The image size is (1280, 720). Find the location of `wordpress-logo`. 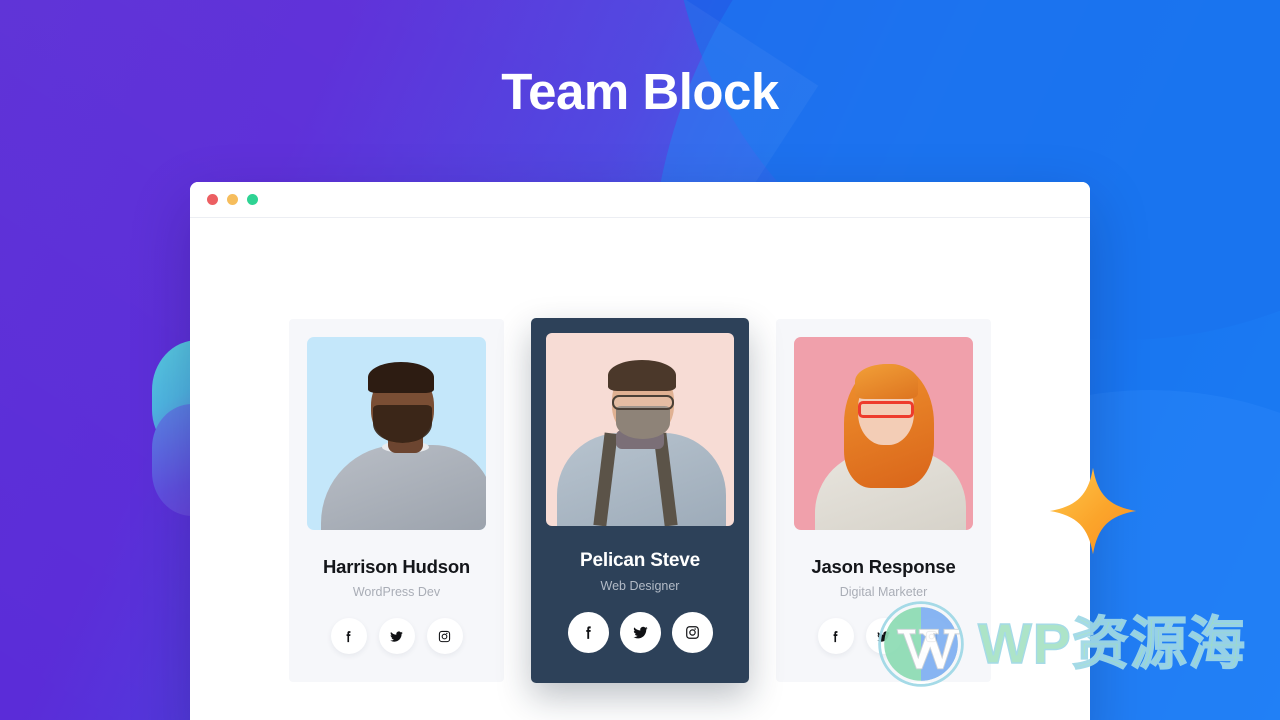

wordpress-logo is located at coordinates (921, 644).